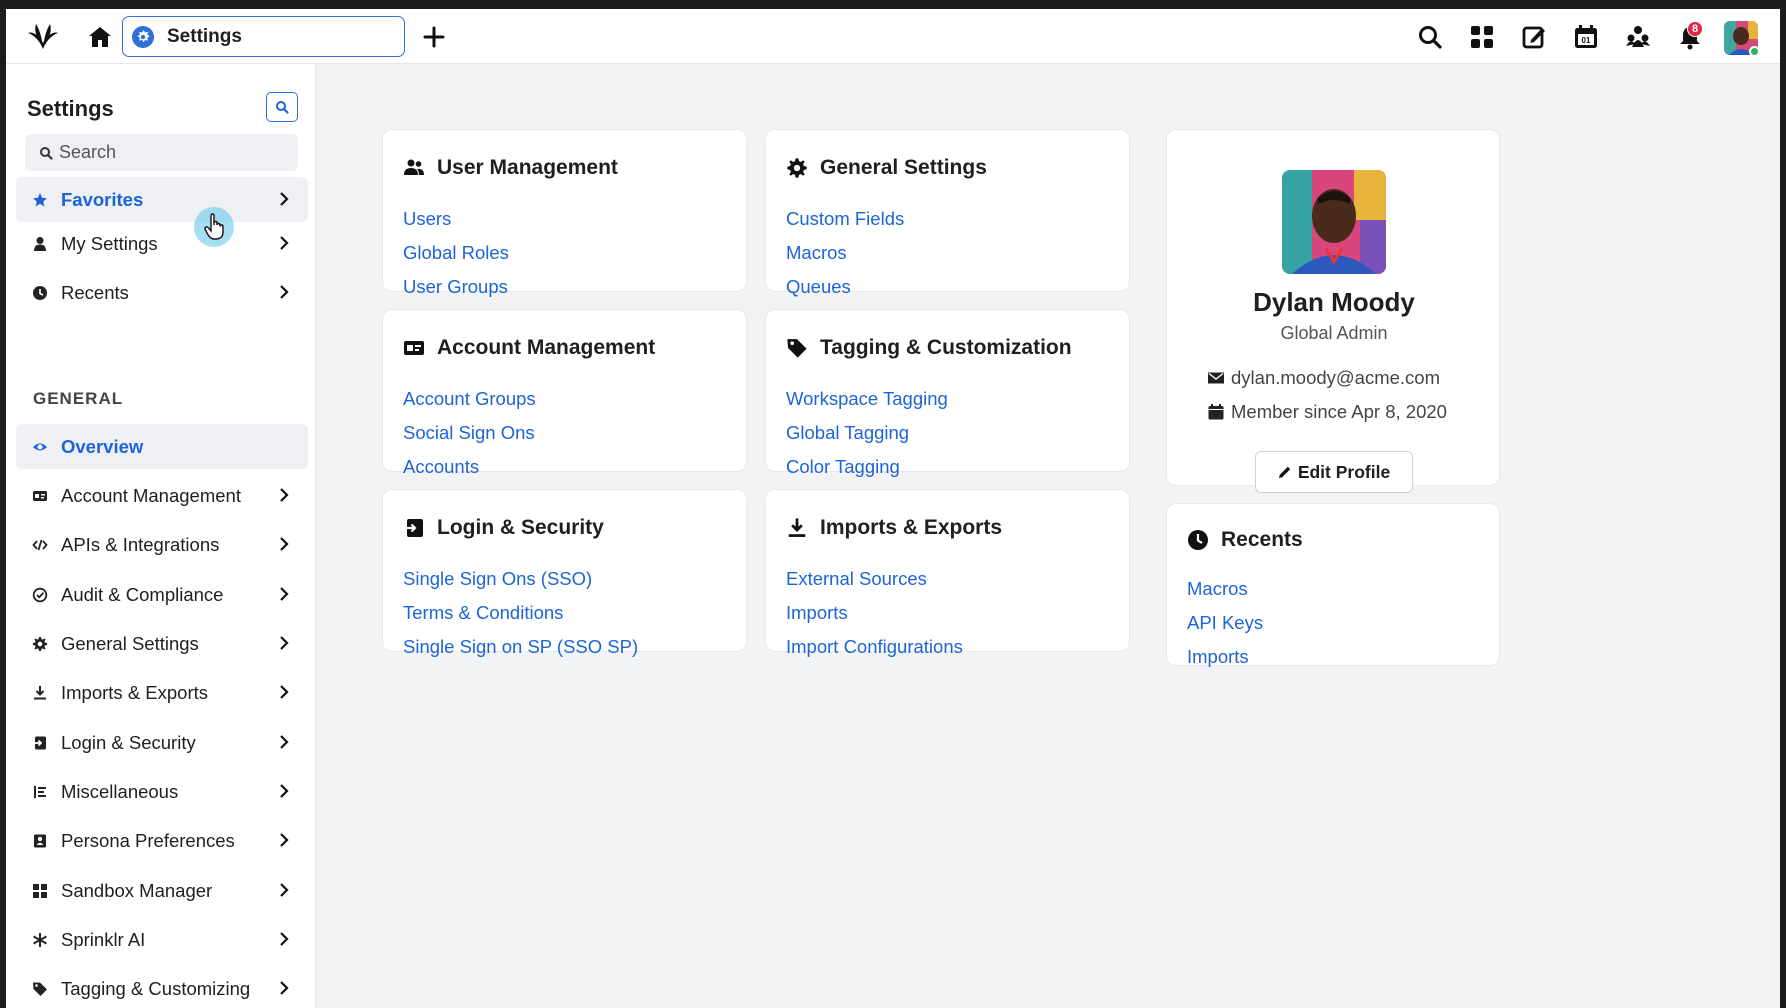 The image size is (1786, 1008). Describe the element at coordinates (1344, 471) in the screenshot. I see `edit-profile-label: Edit Profile` at that location.